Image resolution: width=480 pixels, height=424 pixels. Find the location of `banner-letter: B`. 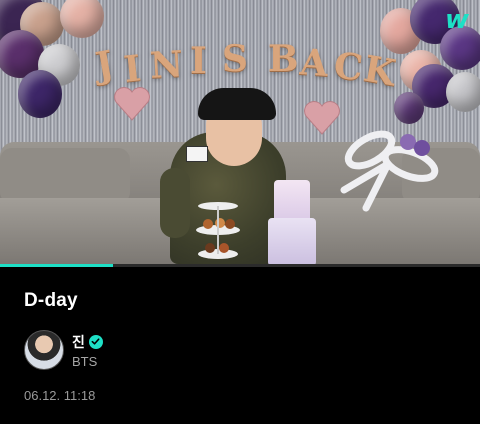

banner-letter: B is located at coordinates (283, 59).